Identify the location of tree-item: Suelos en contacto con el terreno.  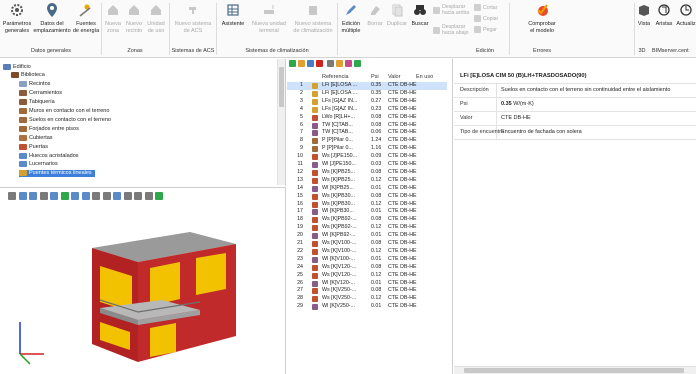
(65, 119).